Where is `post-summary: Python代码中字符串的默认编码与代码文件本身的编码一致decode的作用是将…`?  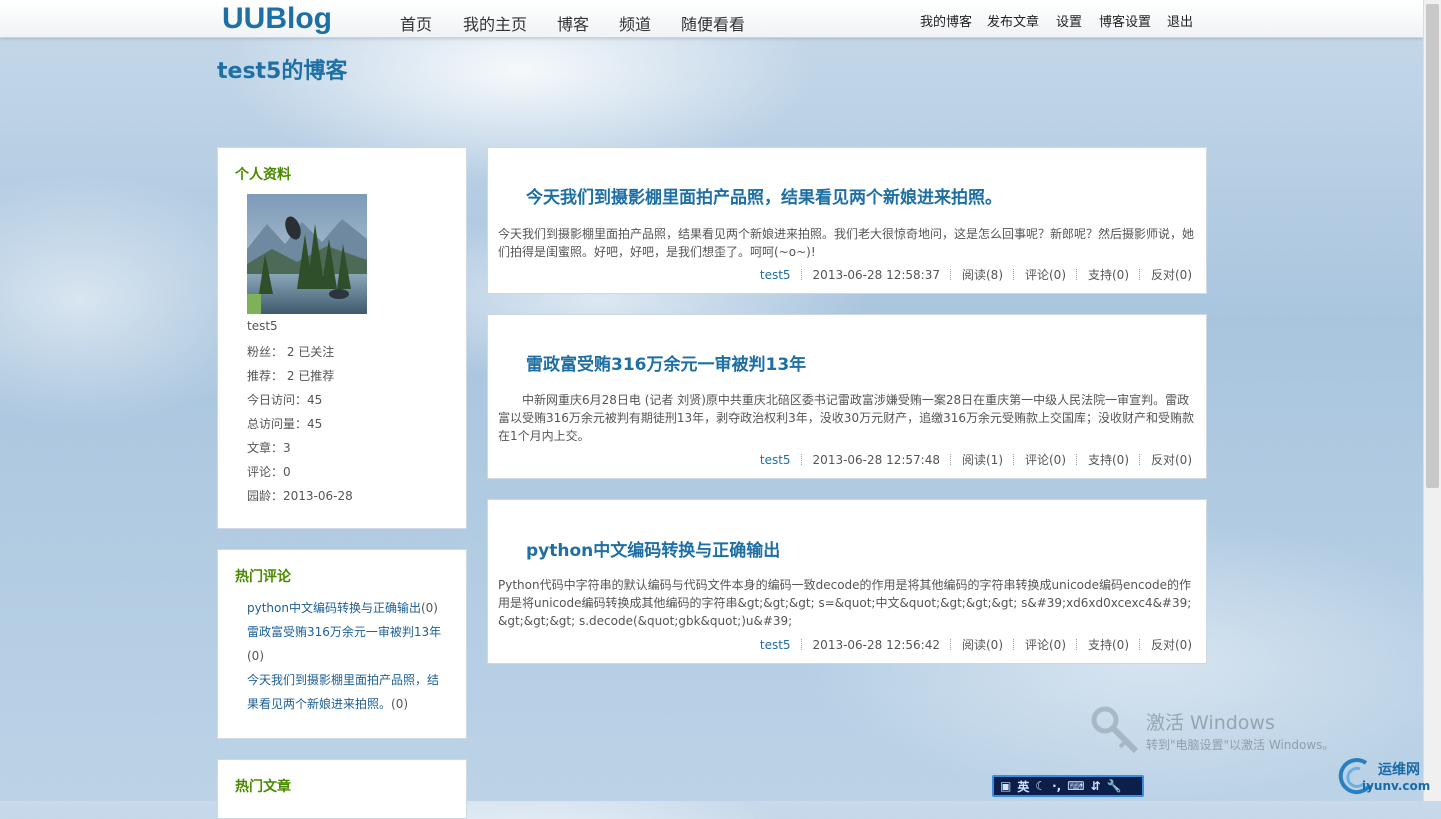
post-summary: Python代码中字符串的默认编码与代码文件本身的编码一致decode的作用是将… is located at coordinates (845, 603).